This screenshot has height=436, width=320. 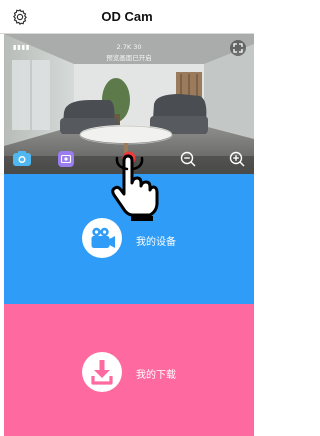 What do you see at coordinates (66, 159) in the screenshot?
I see `record-mode-icon` at bounding box center [66, 159].